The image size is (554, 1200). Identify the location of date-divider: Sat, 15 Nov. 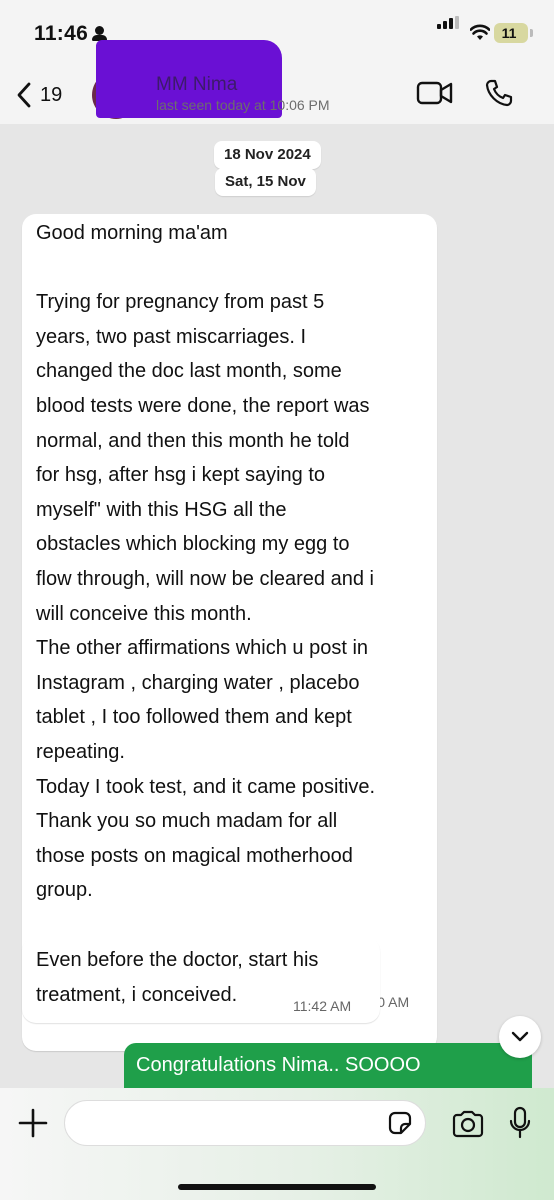
(265, 182).